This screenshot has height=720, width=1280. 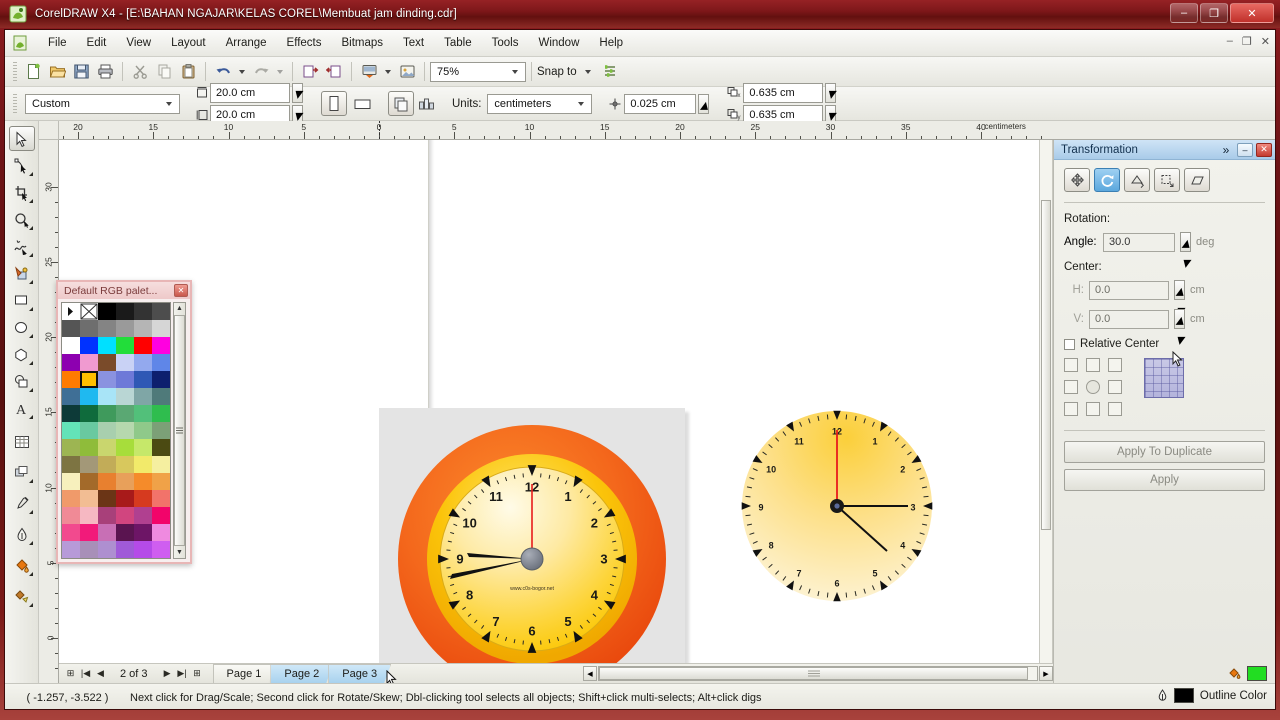 I want to click on palette-swatch-grid, so click(x=116, y=430).